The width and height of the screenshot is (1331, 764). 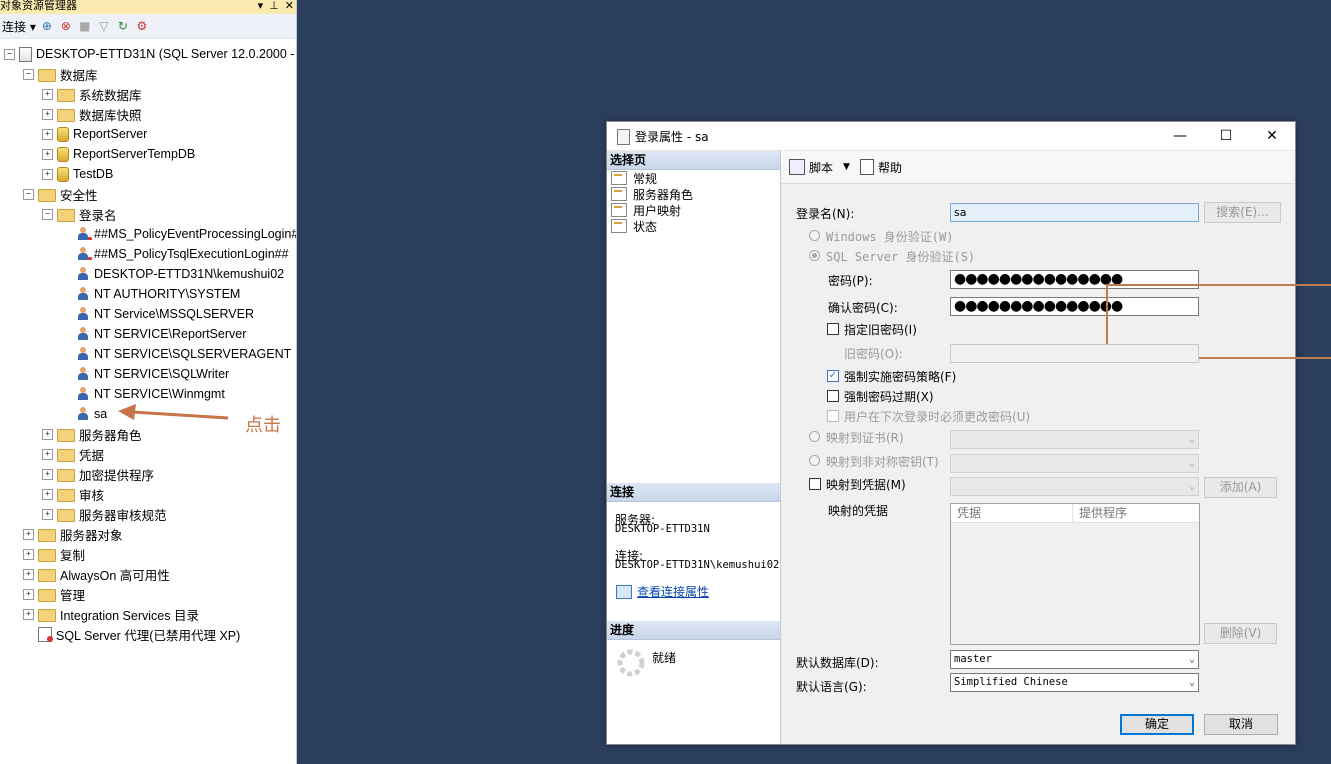 What do you see at coordinates (1241, 724) in the screenshot?
I see `cancel-button: 取消` at bounding box center [1241, 724].